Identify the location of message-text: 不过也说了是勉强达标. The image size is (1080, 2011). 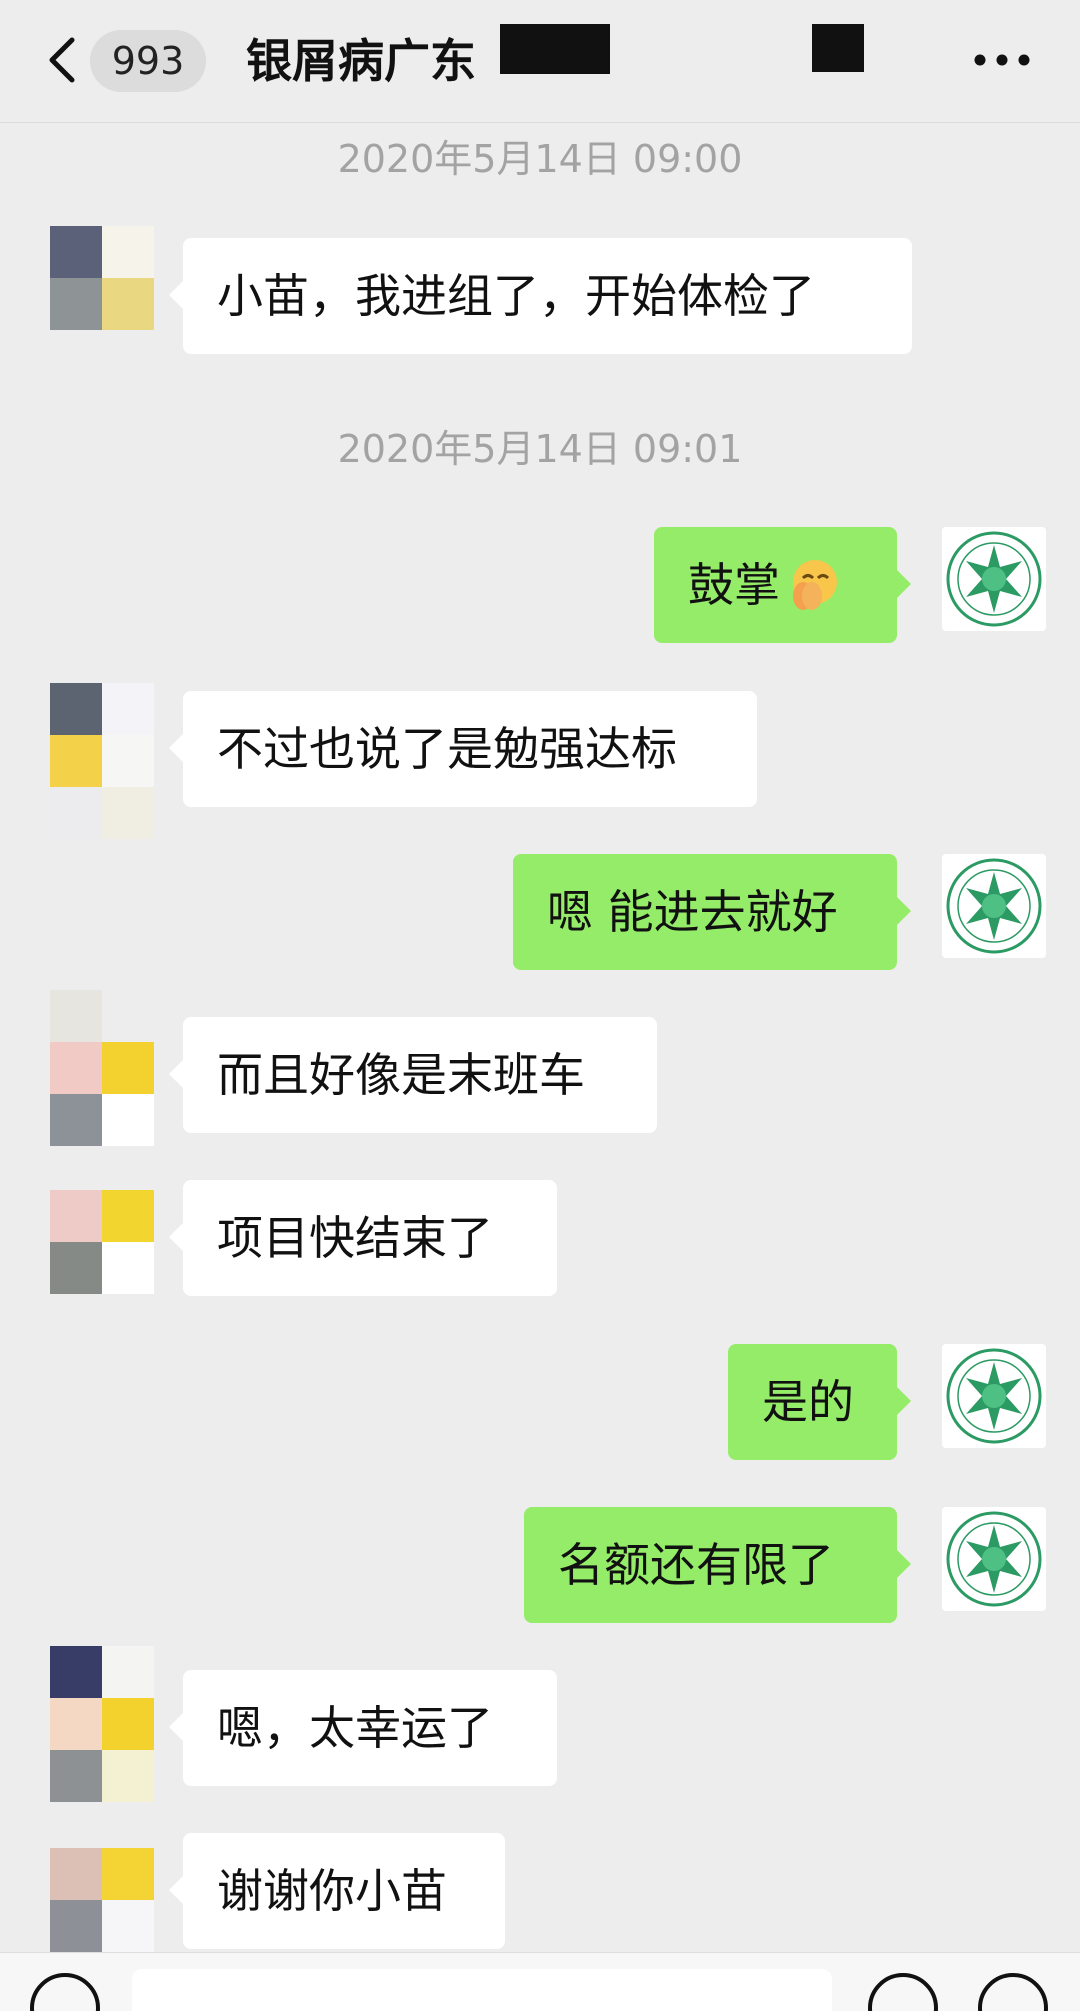
(447, 749).